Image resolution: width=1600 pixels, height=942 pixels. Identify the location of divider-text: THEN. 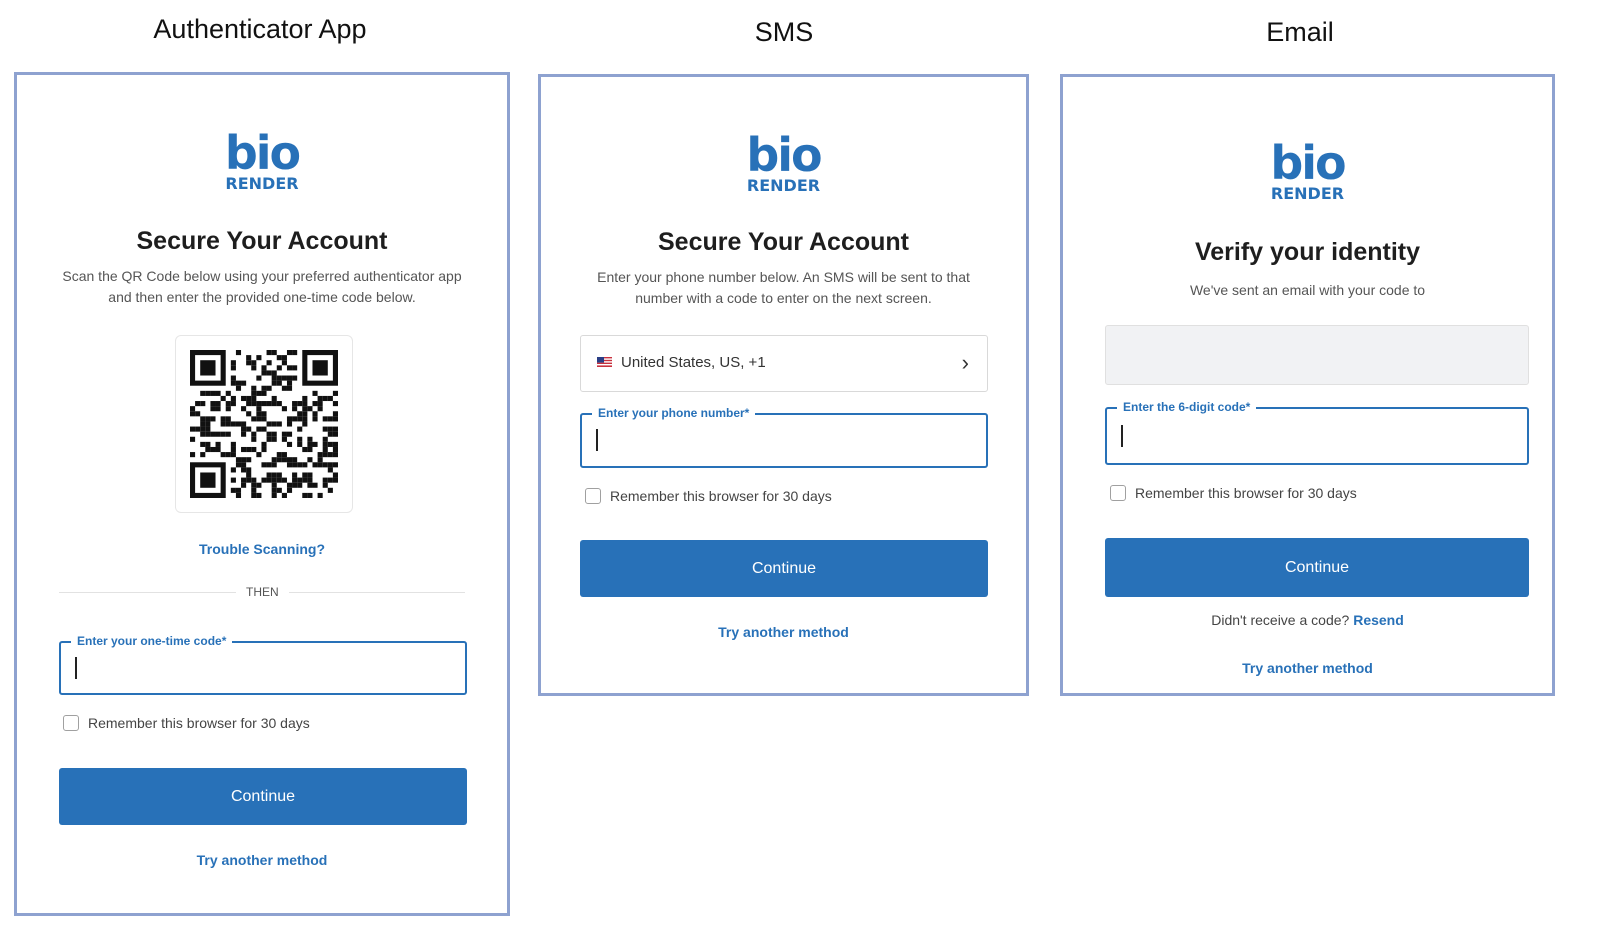
(262, 592).